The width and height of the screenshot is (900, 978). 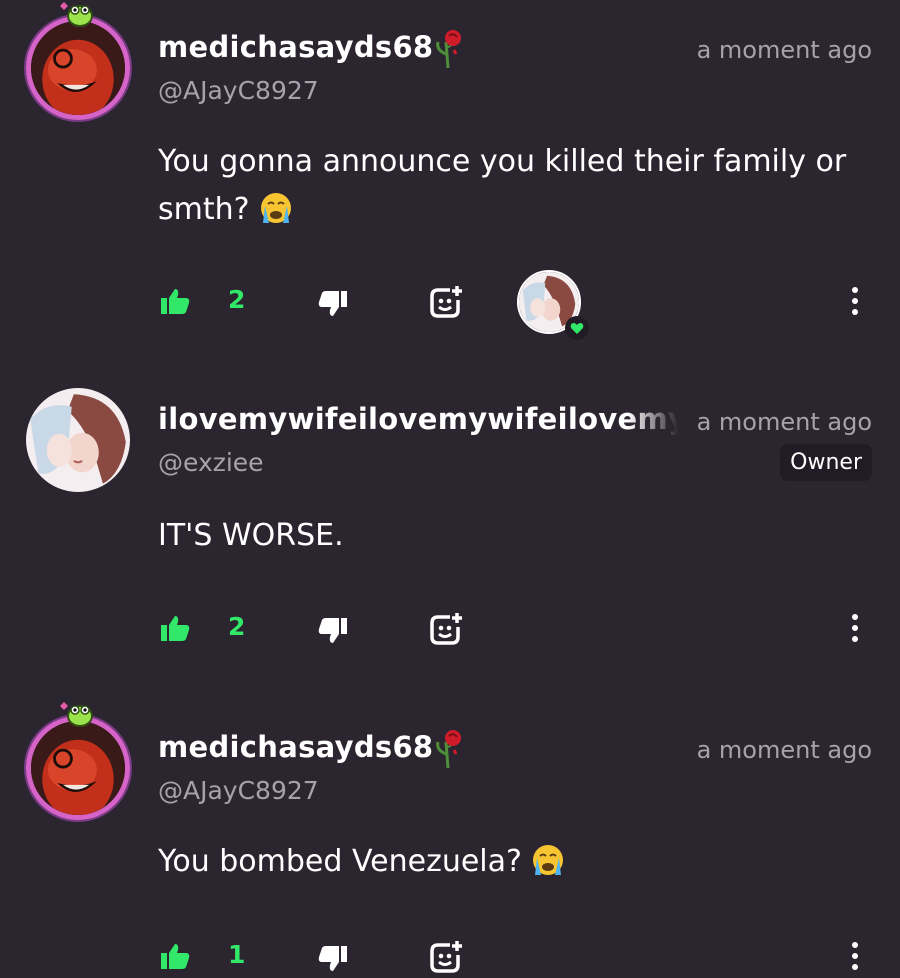 I want to click on comment-text: You bombed Venezuela?, so click(x=508, y=862).